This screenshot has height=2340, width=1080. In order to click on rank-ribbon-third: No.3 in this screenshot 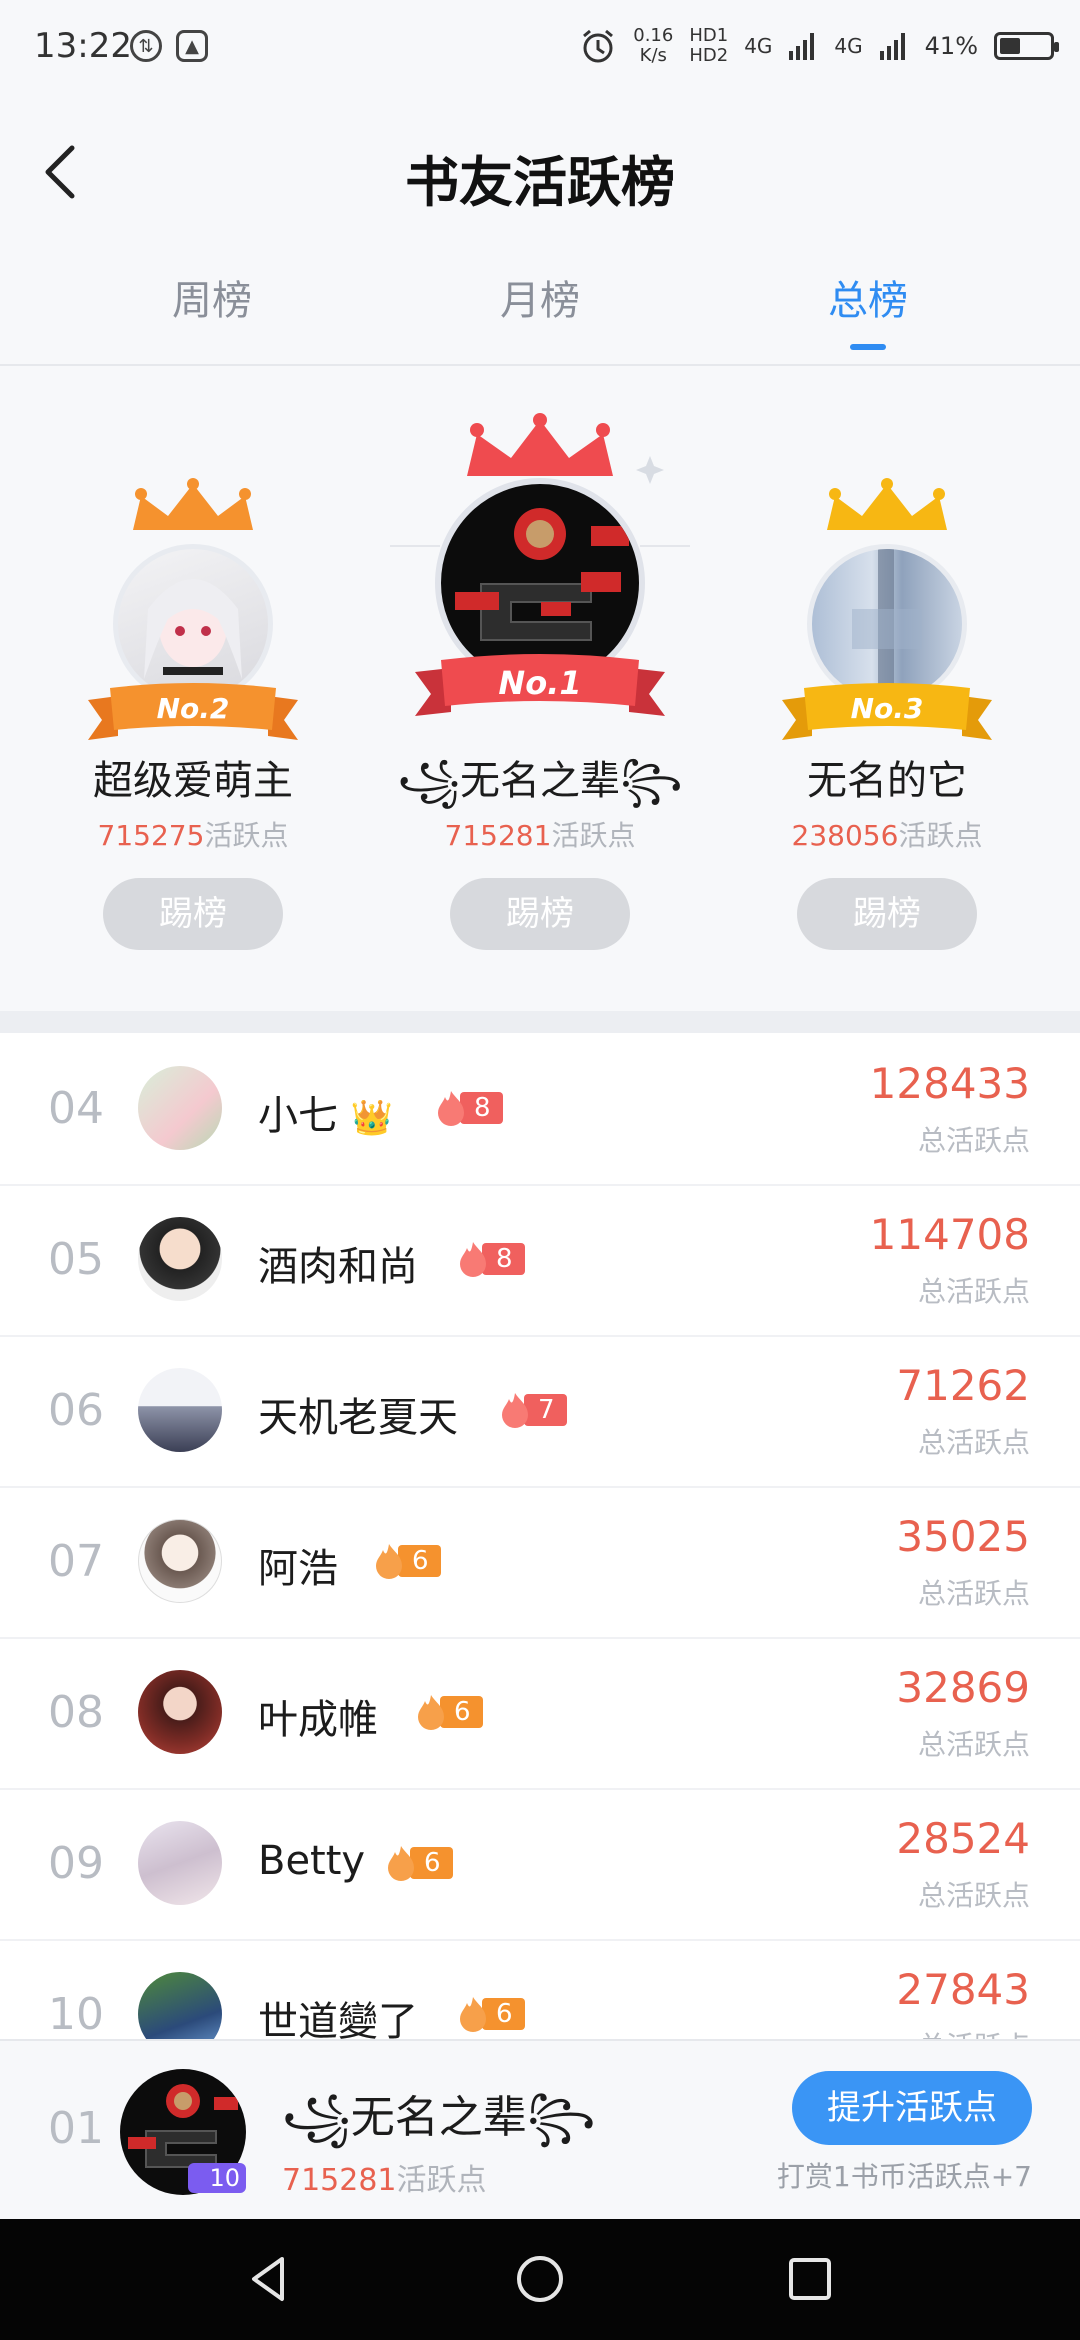, I will do `click(887, 711)`.